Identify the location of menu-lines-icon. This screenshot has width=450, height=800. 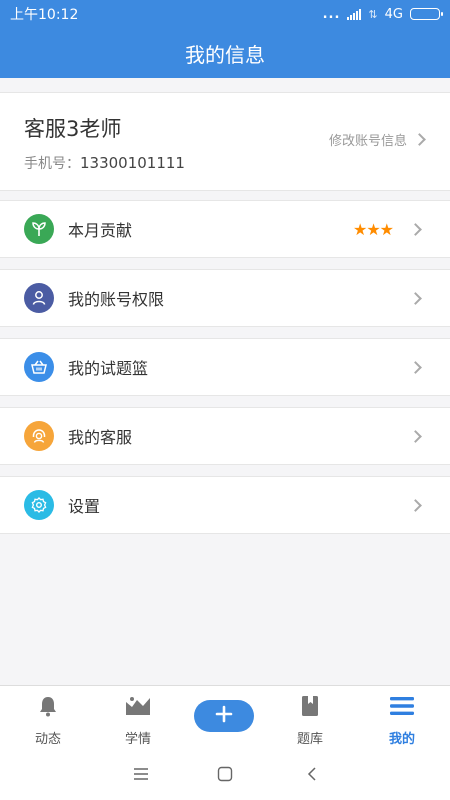
(141, 774).